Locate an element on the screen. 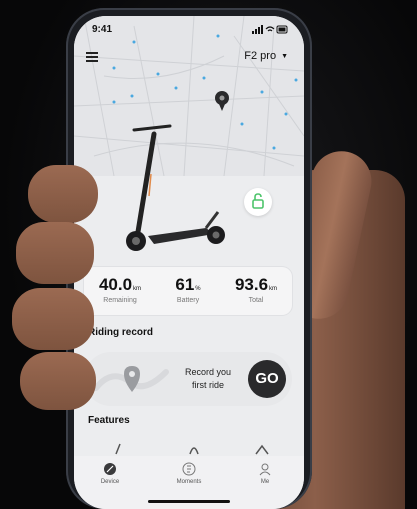 This screenshot has height=509, width=417. riding-record-card: Record you first ride GO is located at coordinates (188, 379).